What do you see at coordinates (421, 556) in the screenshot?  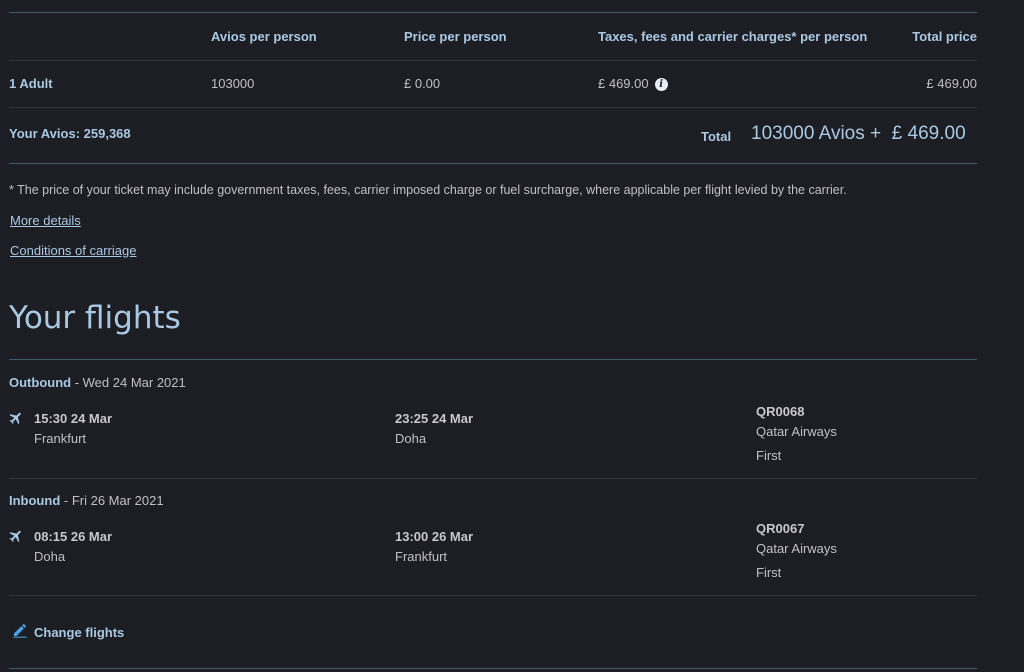 I see `inbound-arrive-place: Frankfurt` at bounding box center [421, 556].